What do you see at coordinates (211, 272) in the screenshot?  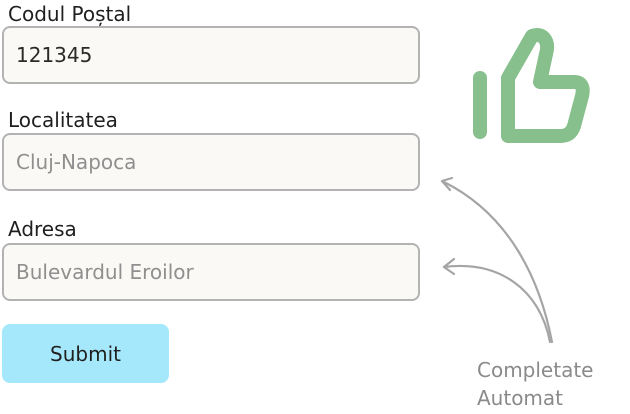 I see `address-input` at bounding box center [211, 272].